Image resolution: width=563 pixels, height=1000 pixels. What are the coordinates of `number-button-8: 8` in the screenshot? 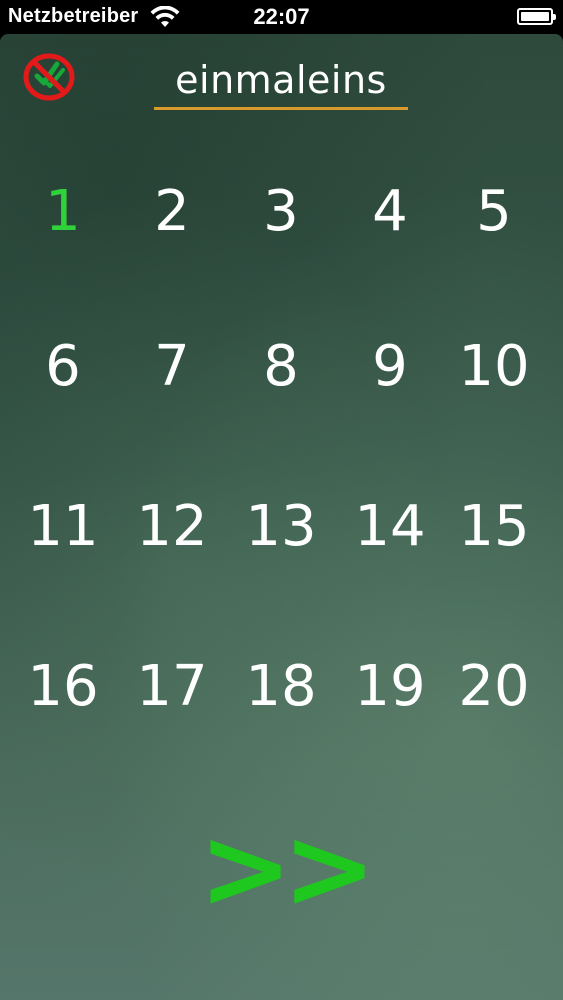 It's located at (281, 367).